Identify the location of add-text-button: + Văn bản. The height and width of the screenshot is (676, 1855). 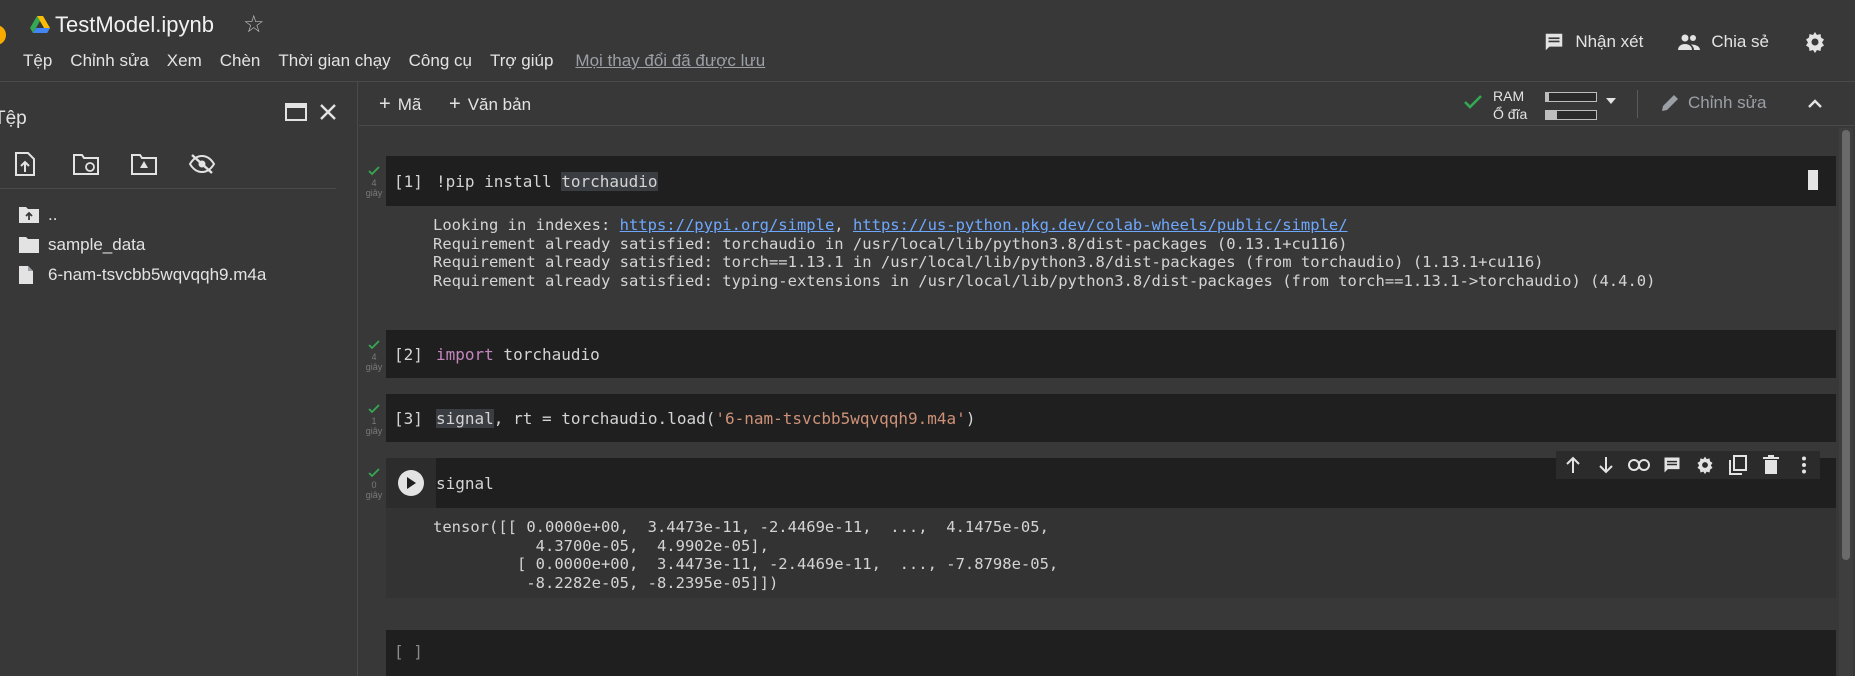
(490, 104).